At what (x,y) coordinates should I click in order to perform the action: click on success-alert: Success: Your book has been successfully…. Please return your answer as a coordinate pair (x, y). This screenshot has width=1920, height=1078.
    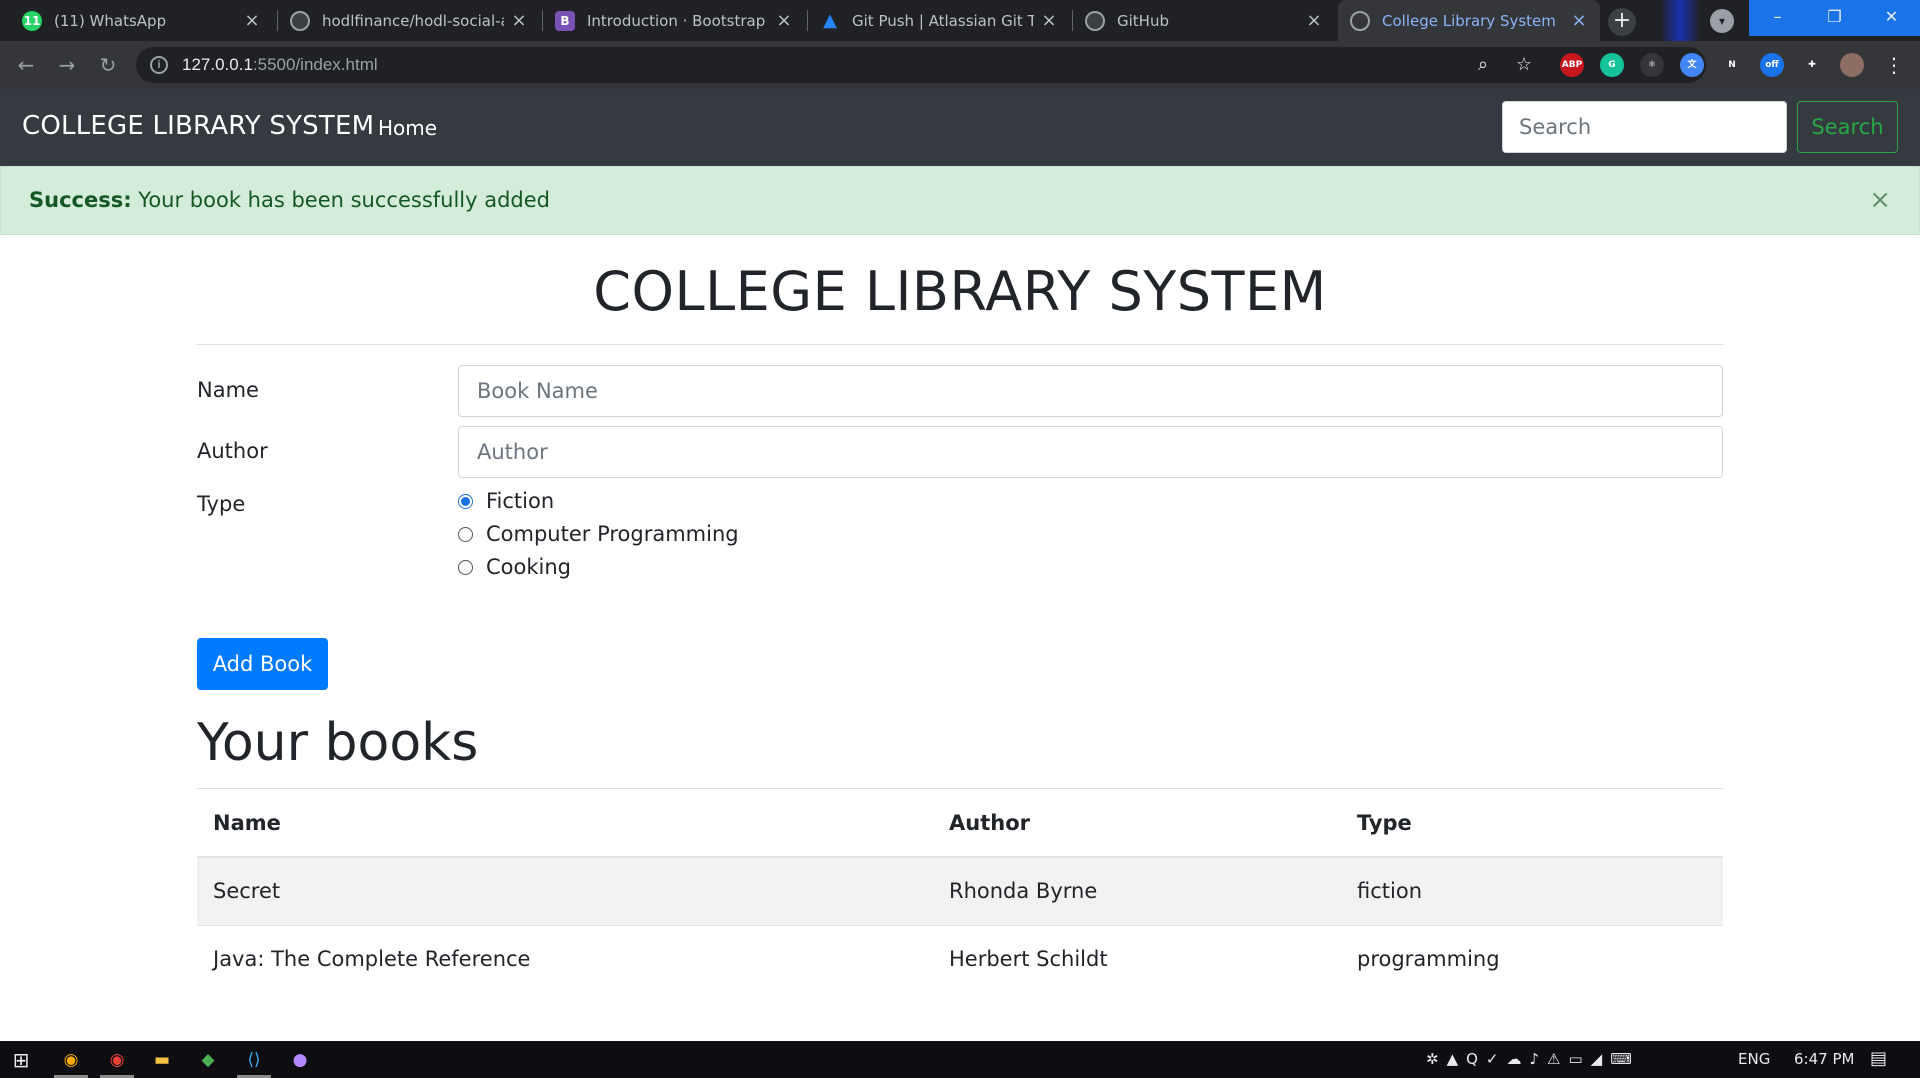
    Looking at the image, I should click on (960, 200).